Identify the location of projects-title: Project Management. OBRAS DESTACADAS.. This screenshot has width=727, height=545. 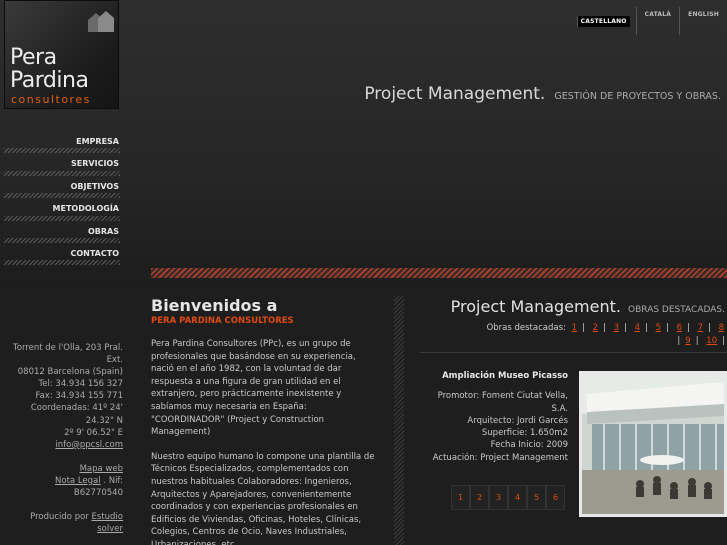
(588, 306).